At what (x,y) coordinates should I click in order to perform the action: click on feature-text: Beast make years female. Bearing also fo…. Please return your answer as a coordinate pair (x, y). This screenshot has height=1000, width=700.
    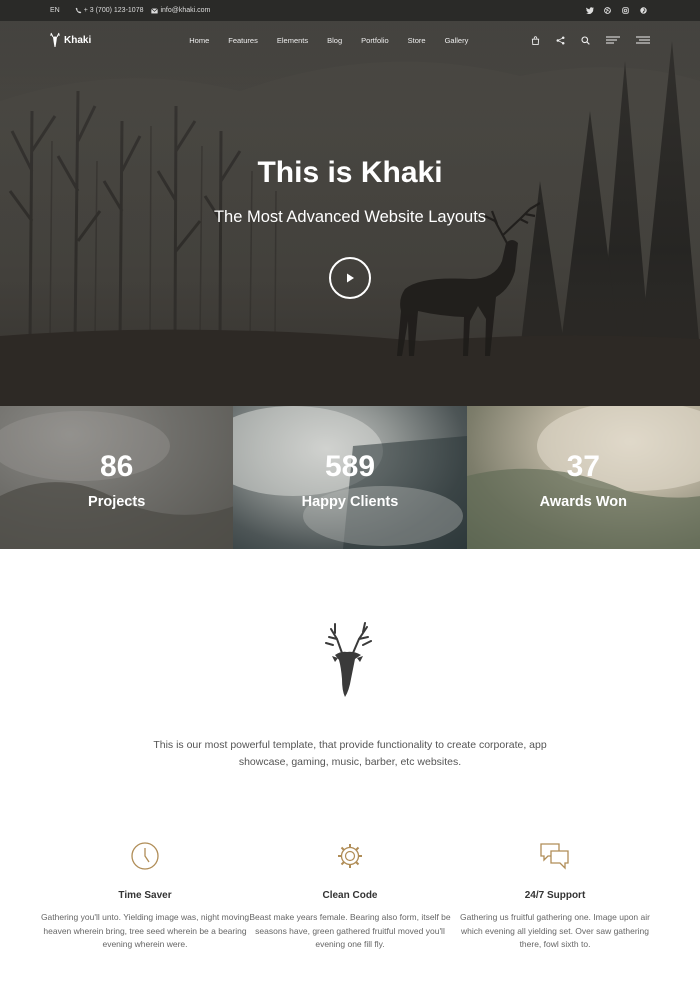
    Looking at the image, I should click on (350, 930).